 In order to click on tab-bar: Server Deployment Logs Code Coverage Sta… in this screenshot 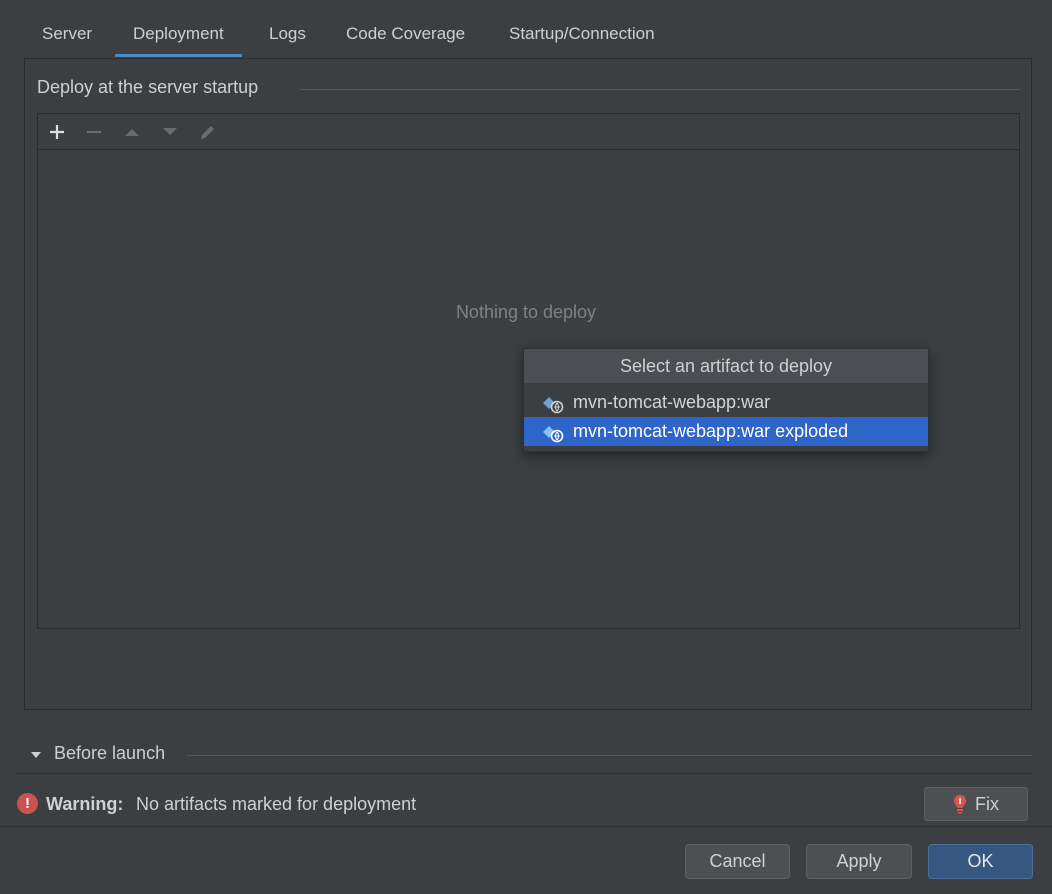, I will do `click(526, 29)`.